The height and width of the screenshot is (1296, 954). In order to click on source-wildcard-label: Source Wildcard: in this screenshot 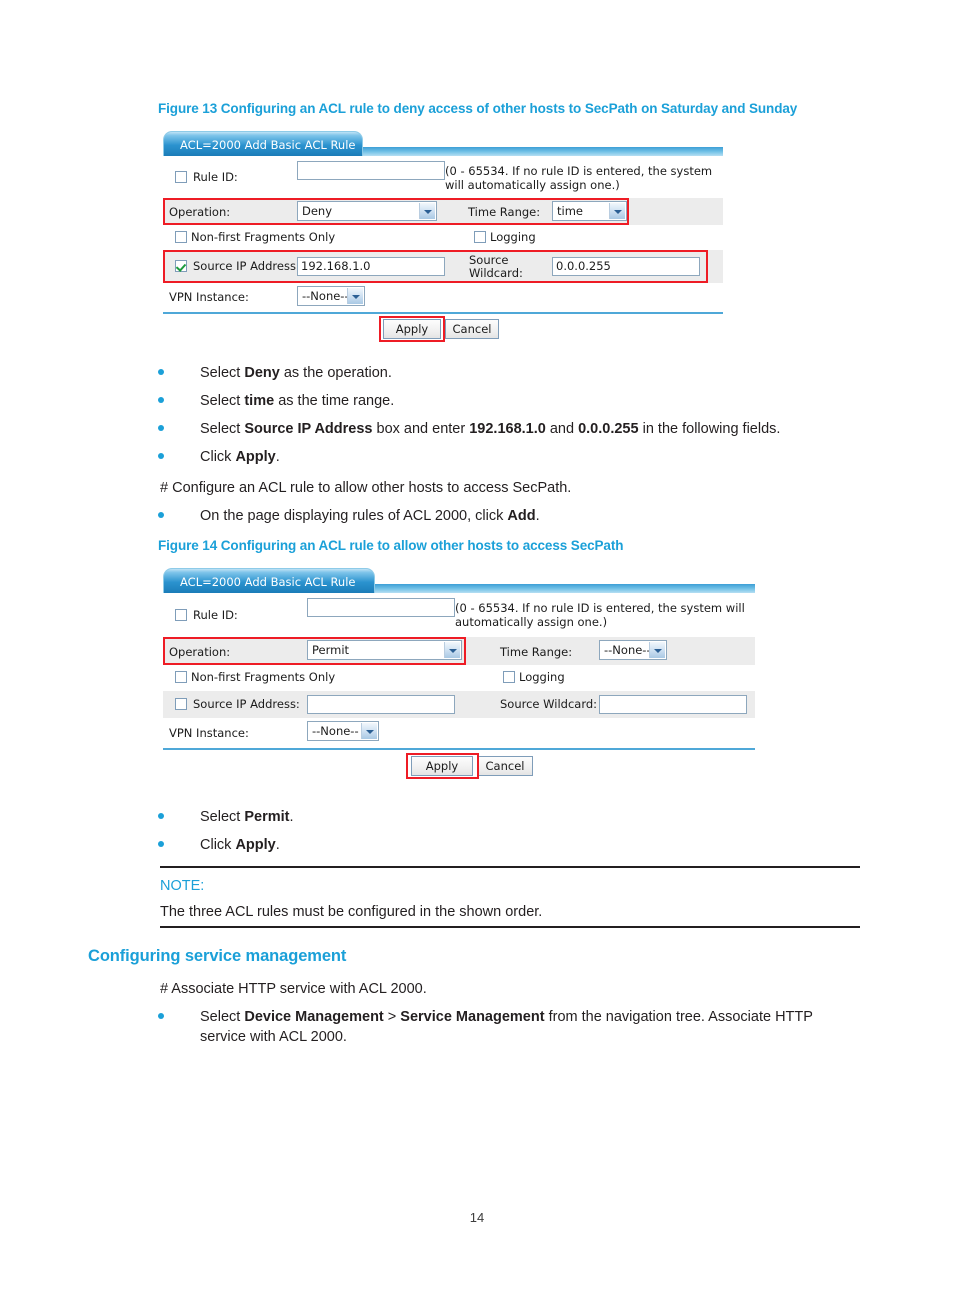, I will do `click(496, 267)`.